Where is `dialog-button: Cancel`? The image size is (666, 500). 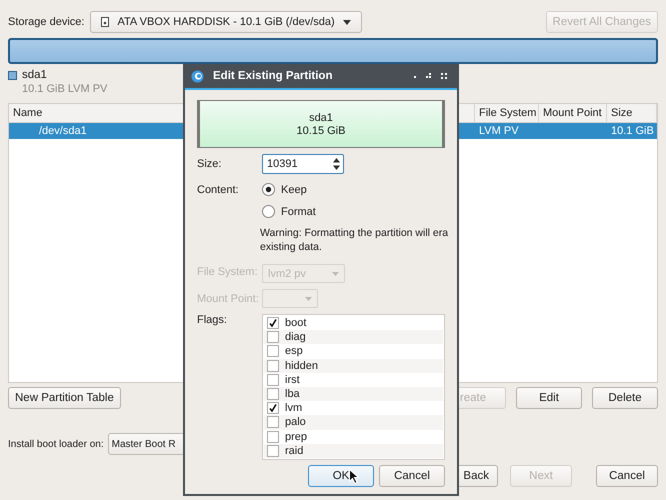
dialog-button: Cancel is located at coordinates (412, 475).